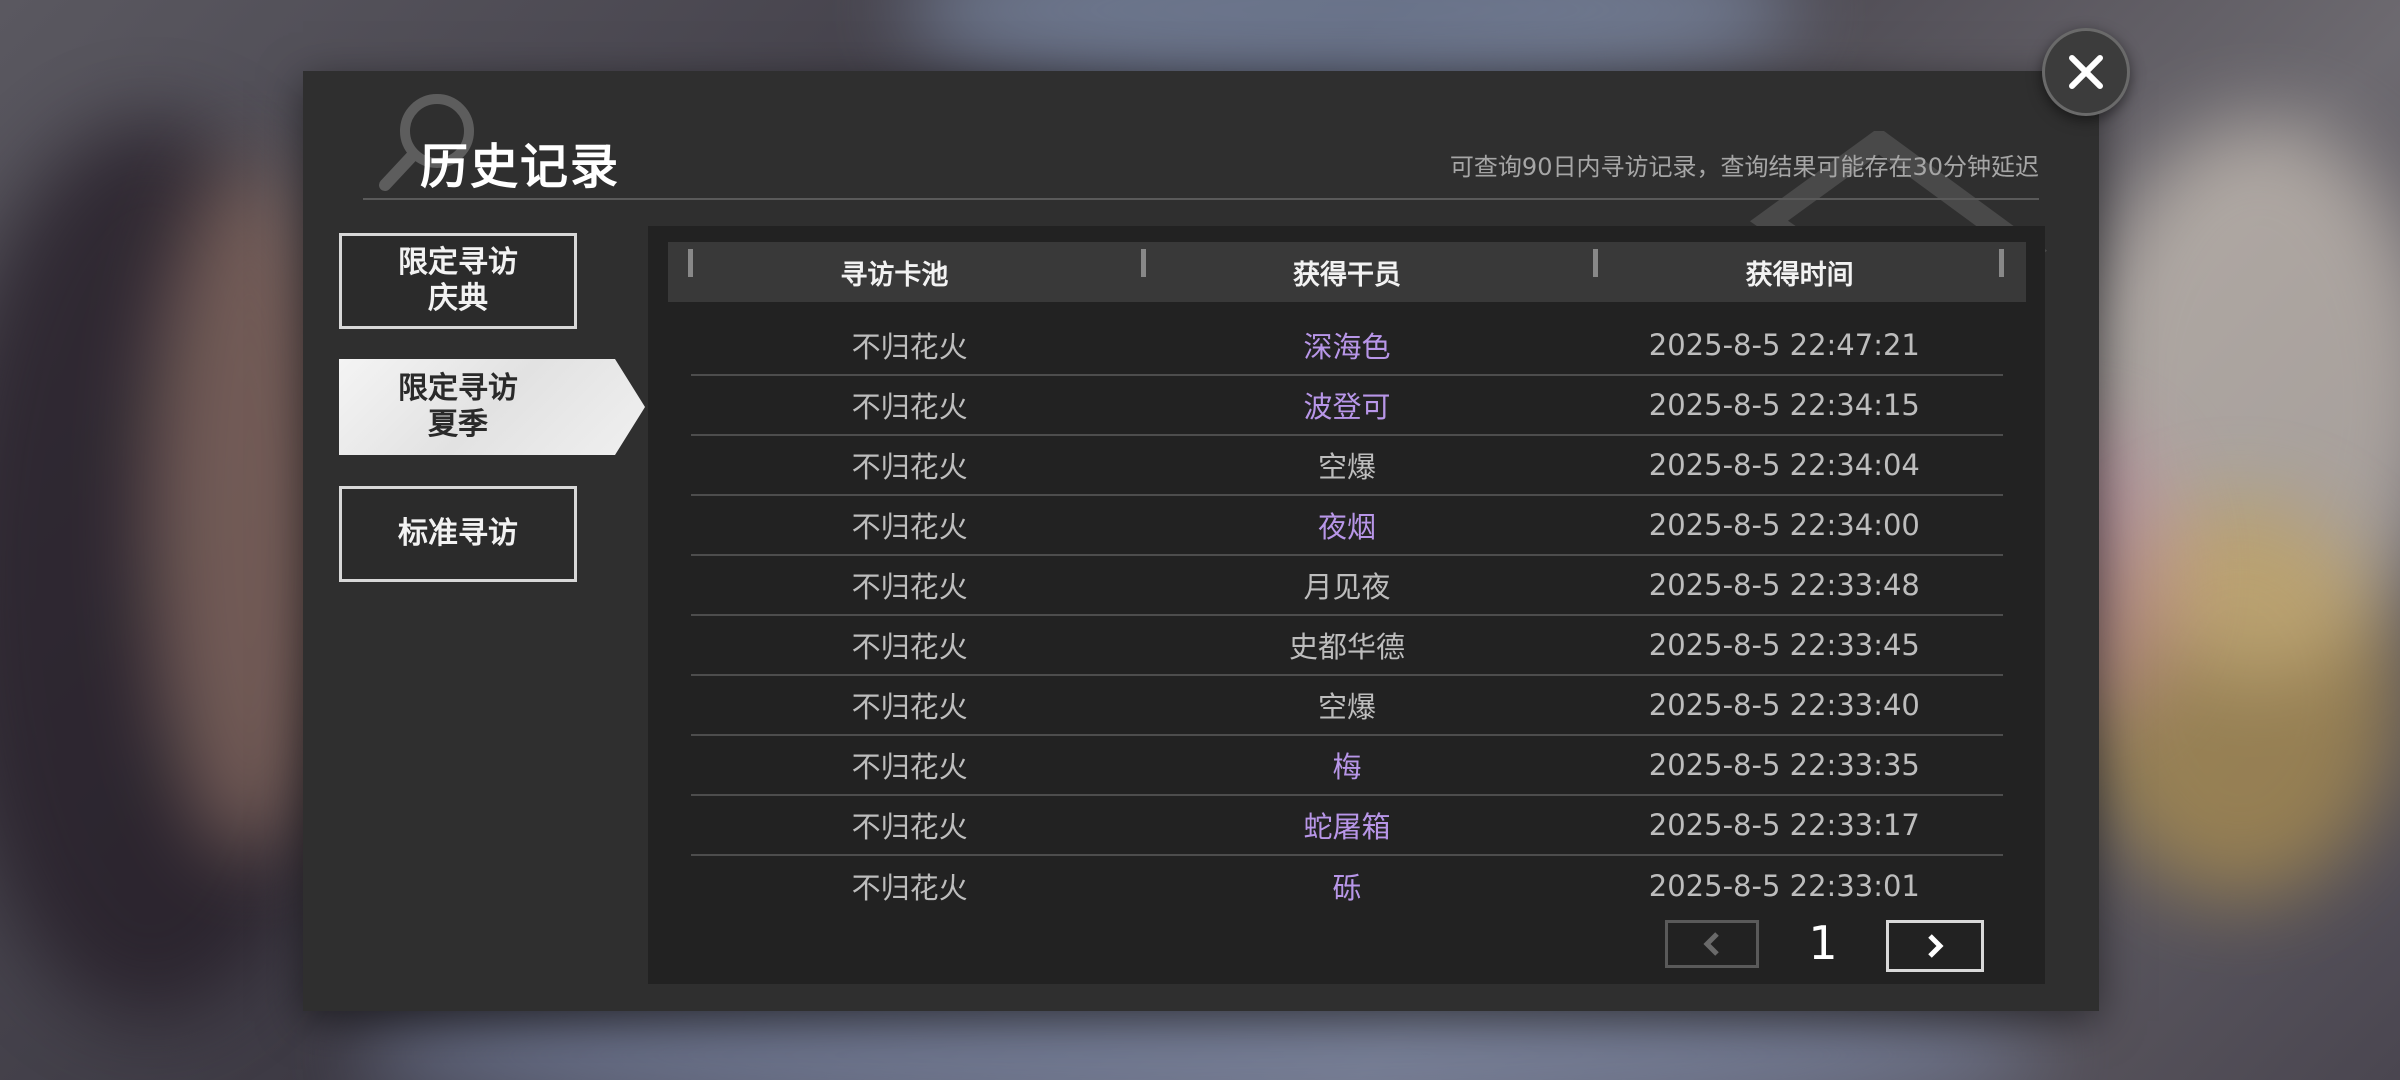  I want to click on time-cell: 2025-8-5 22:47:21, so click(1784, 345).